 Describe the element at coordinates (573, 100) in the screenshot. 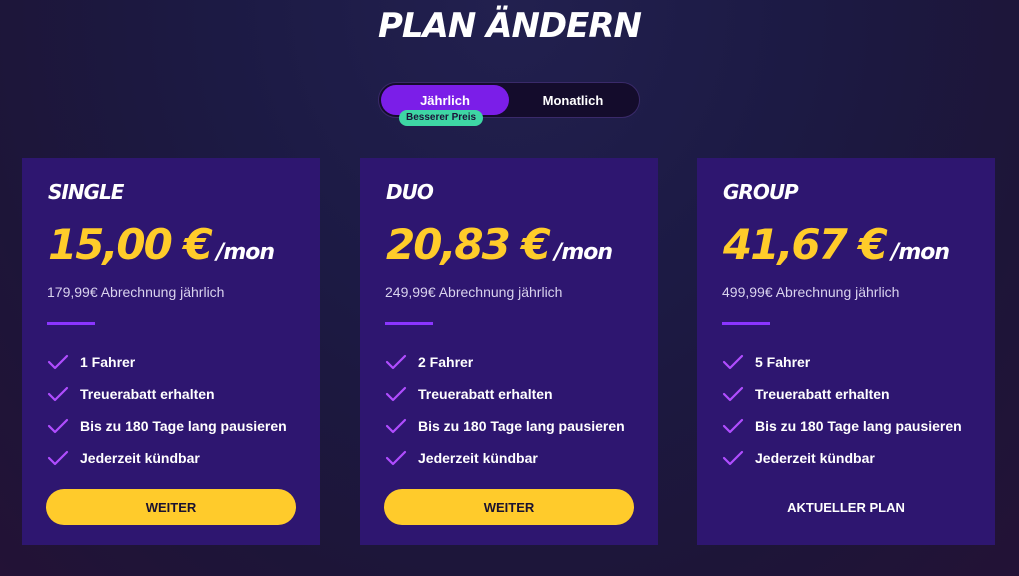

I see `toggle-monthly: Monatlich` at that location.